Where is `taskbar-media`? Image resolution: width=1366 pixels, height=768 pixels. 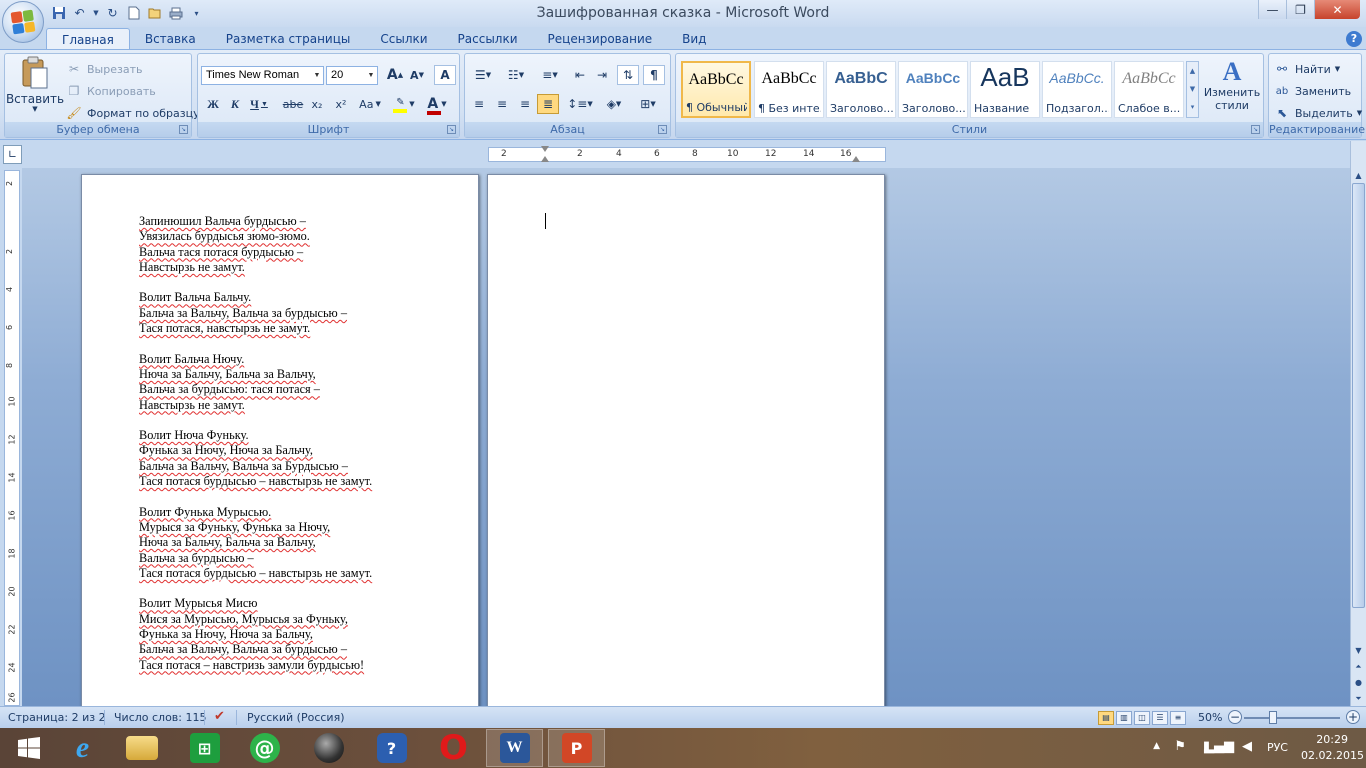
taskbar-media is located at coordinates (328, 748).